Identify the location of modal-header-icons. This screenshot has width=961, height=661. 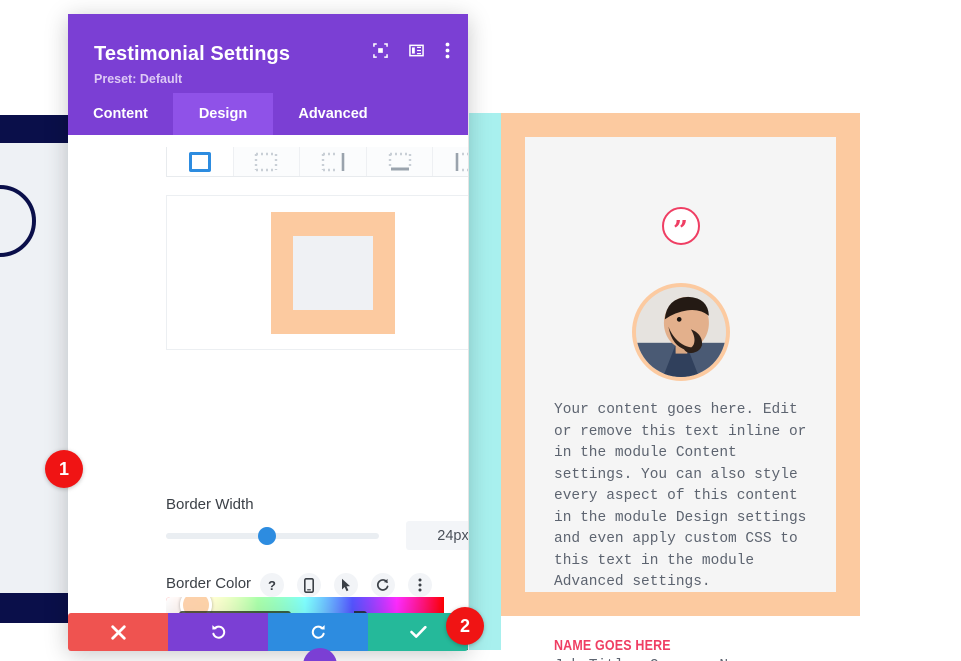
(411, 50).